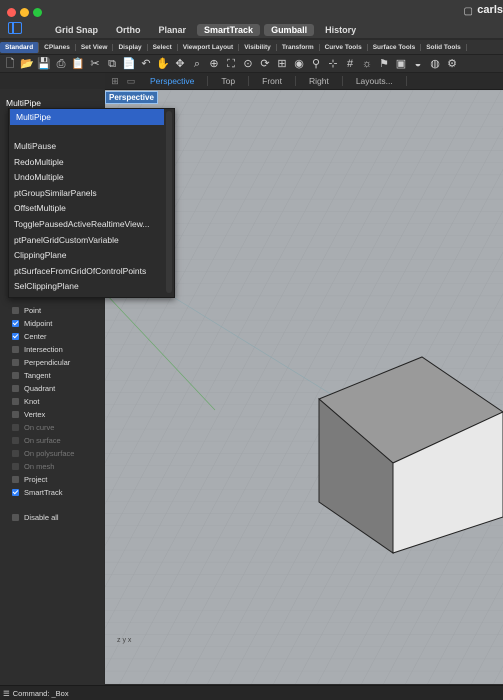  I want to click on pan-hand-icon: ✋, so click(163, 64).